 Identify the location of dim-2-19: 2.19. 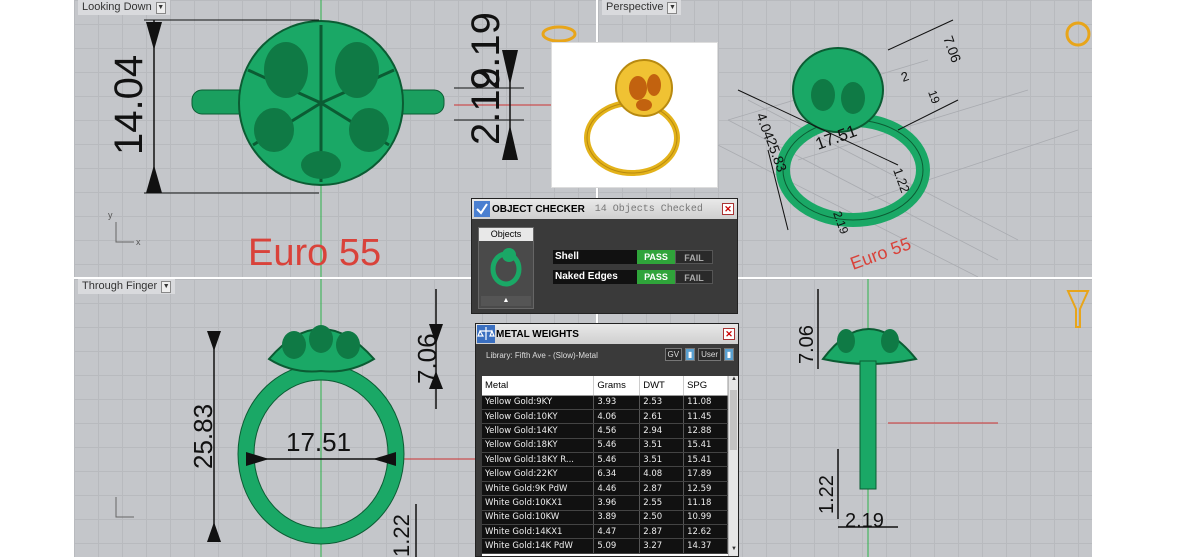
(864, 521).